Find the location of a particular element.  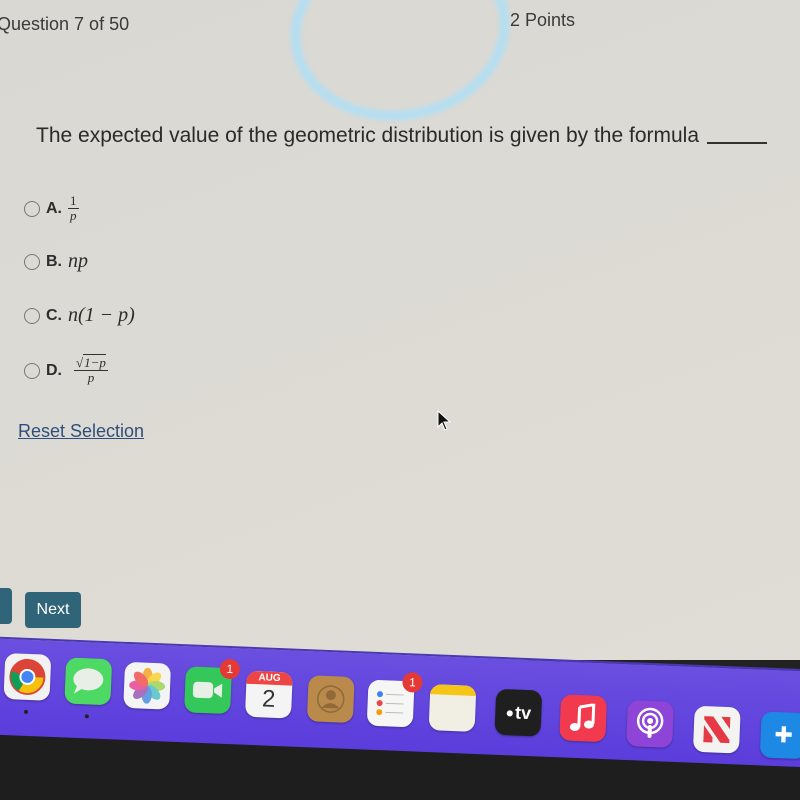

dock-app-photos is located at coordinates (147, 685).